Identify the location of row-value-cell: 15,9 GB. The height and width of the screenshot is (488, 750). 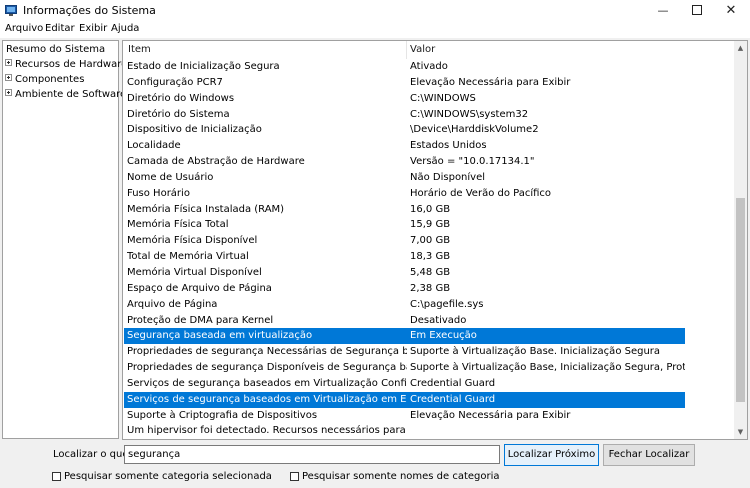
(430, 225).